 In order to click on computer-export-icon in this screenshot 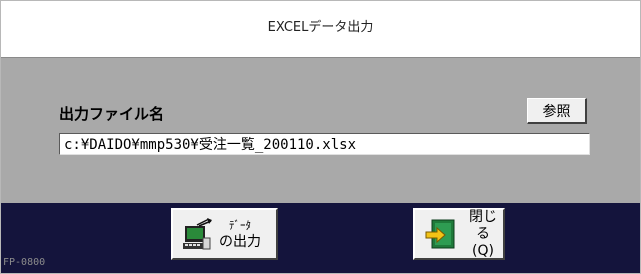, I will do `click(197, 234)`.